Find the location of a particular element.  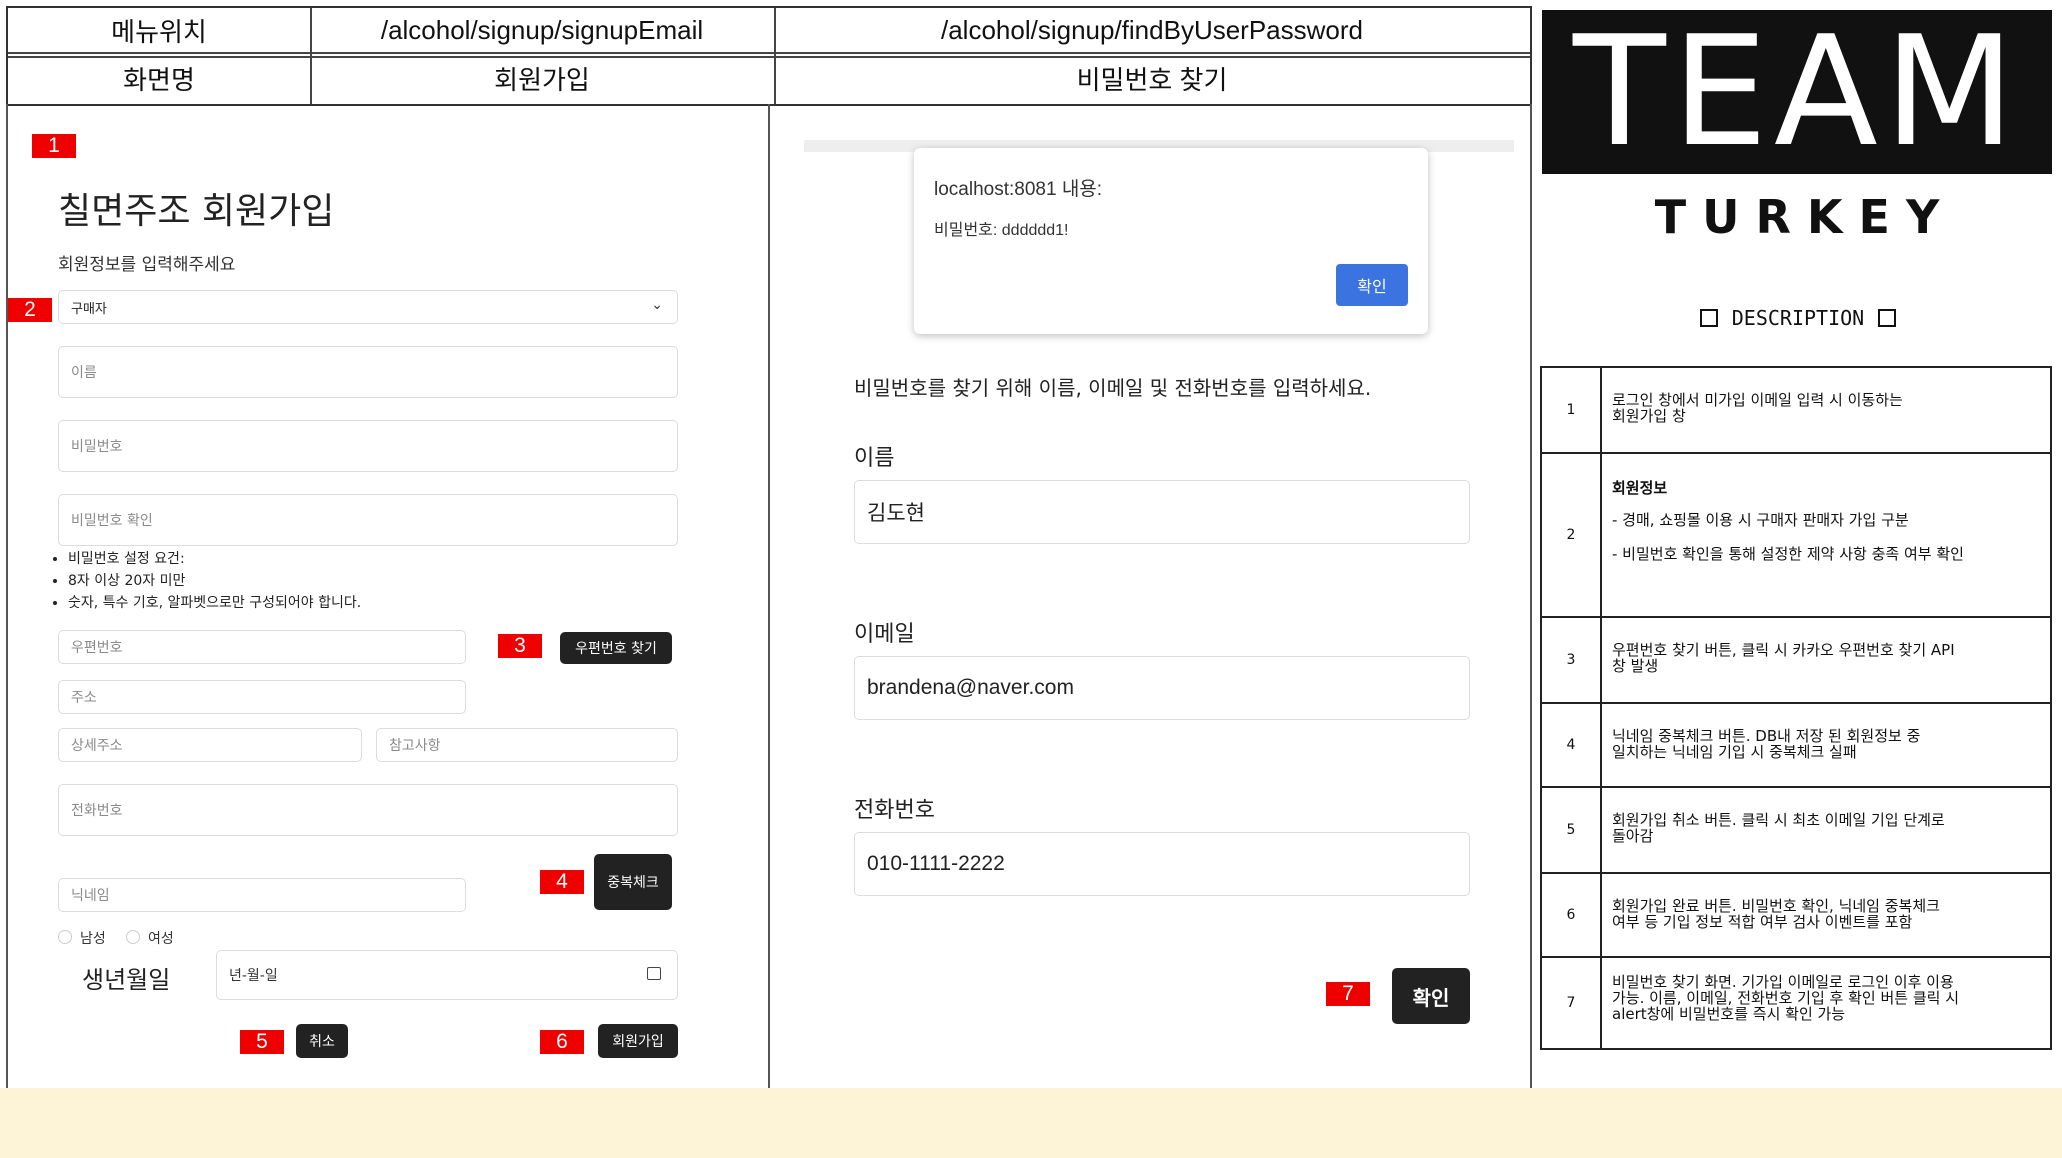

postcode-search-button: 우편번호 찾기 is located at coordinates (616, 648).